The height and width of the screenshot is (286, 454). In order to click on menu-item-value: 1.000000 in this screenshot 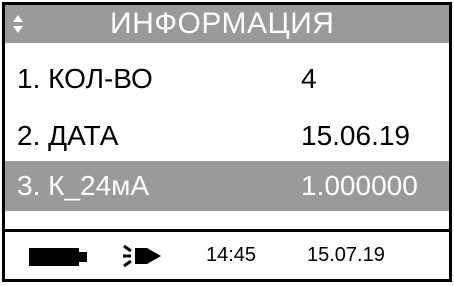, I will do `click(359, 185)`.